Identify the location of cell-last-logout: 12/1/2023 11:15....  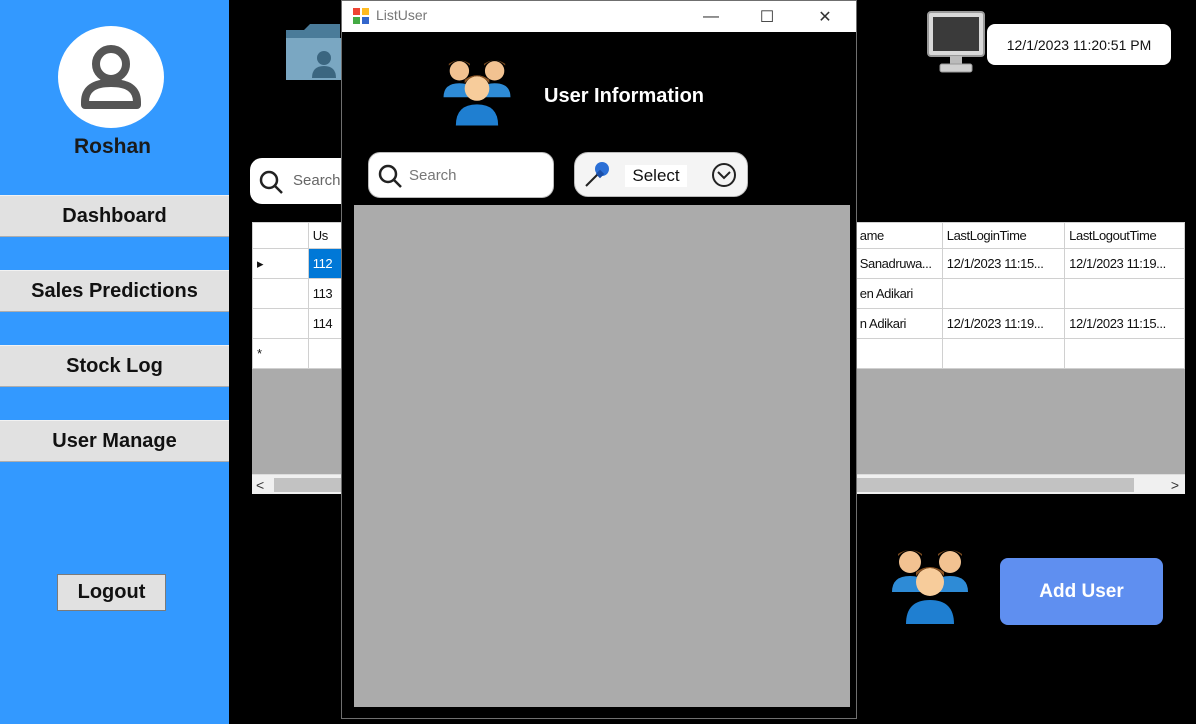
(1124, 323).